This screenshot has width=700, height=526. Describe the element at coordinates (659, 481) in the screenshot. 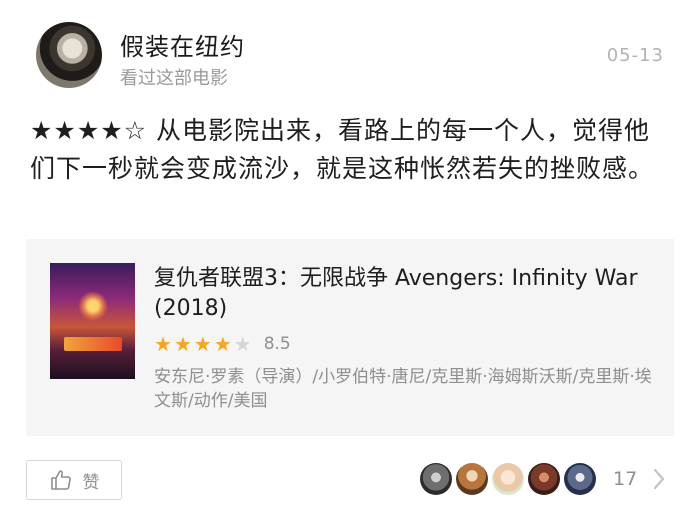

I see `chevron-right-icon` at that location.